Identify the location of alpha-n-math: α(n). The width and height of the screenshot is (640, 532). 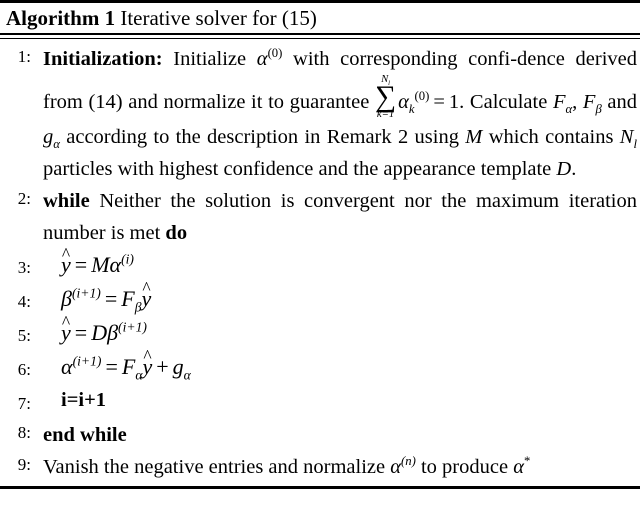
(403, 465).